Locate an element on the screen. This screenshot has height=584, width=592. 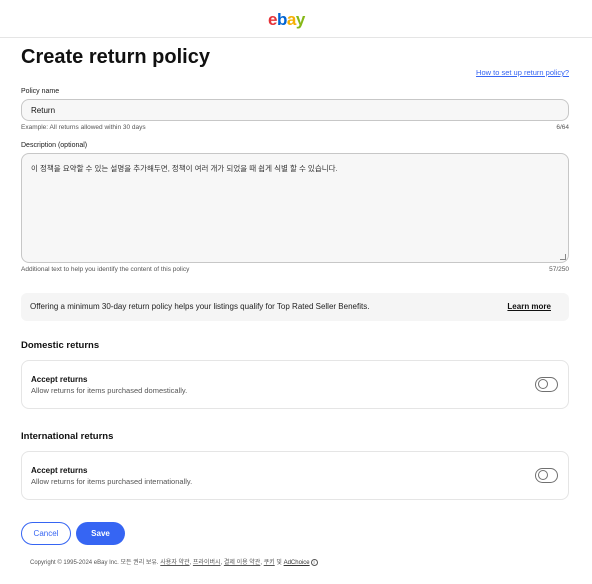
cancel-button: Cancel is located at coordinates (46, 533).